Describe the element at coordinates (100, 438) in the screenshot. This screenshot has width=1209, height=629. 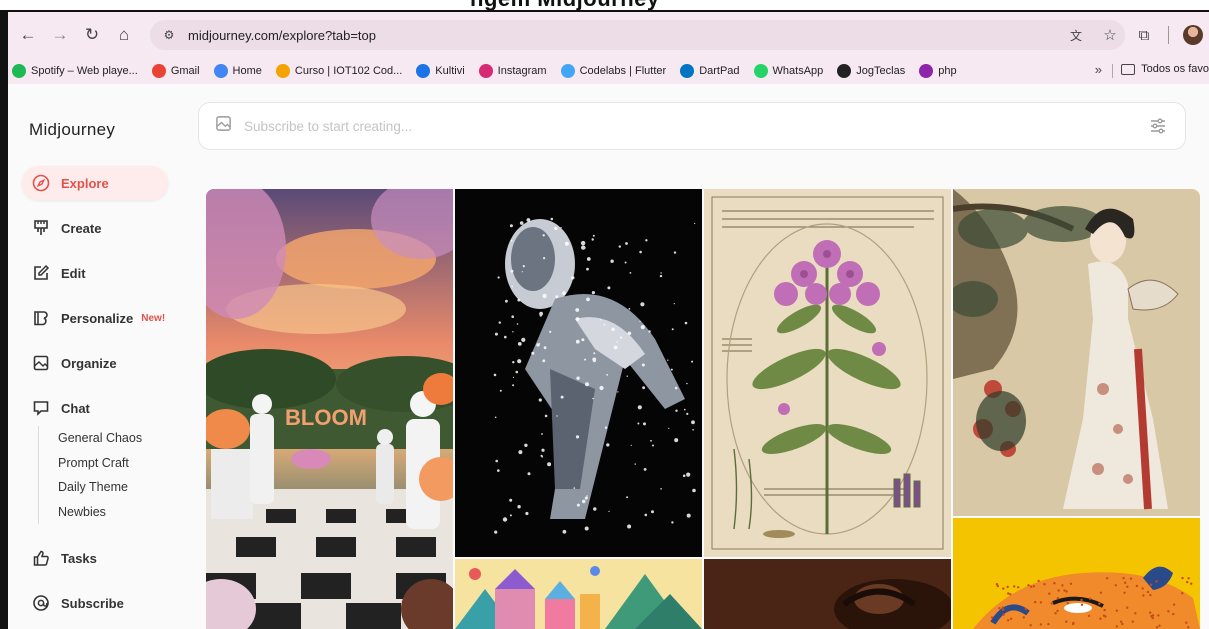
I see `chat-channel-general-chaos: General Chaos` at that location.